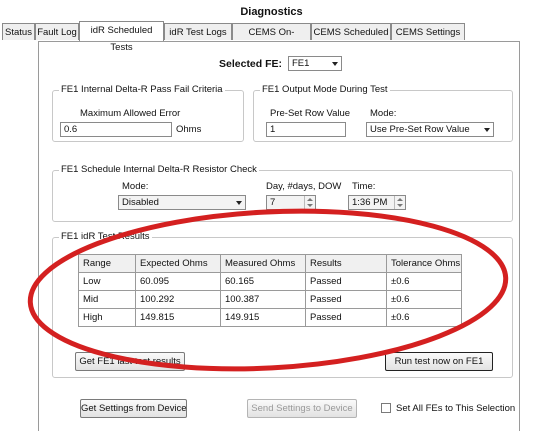 The height and width of the screenshot is (431, 543). What do you see at coordinates (107, 299) in the screenshot?
I see `table-cell: Mid` at bounding box center [107, 299].